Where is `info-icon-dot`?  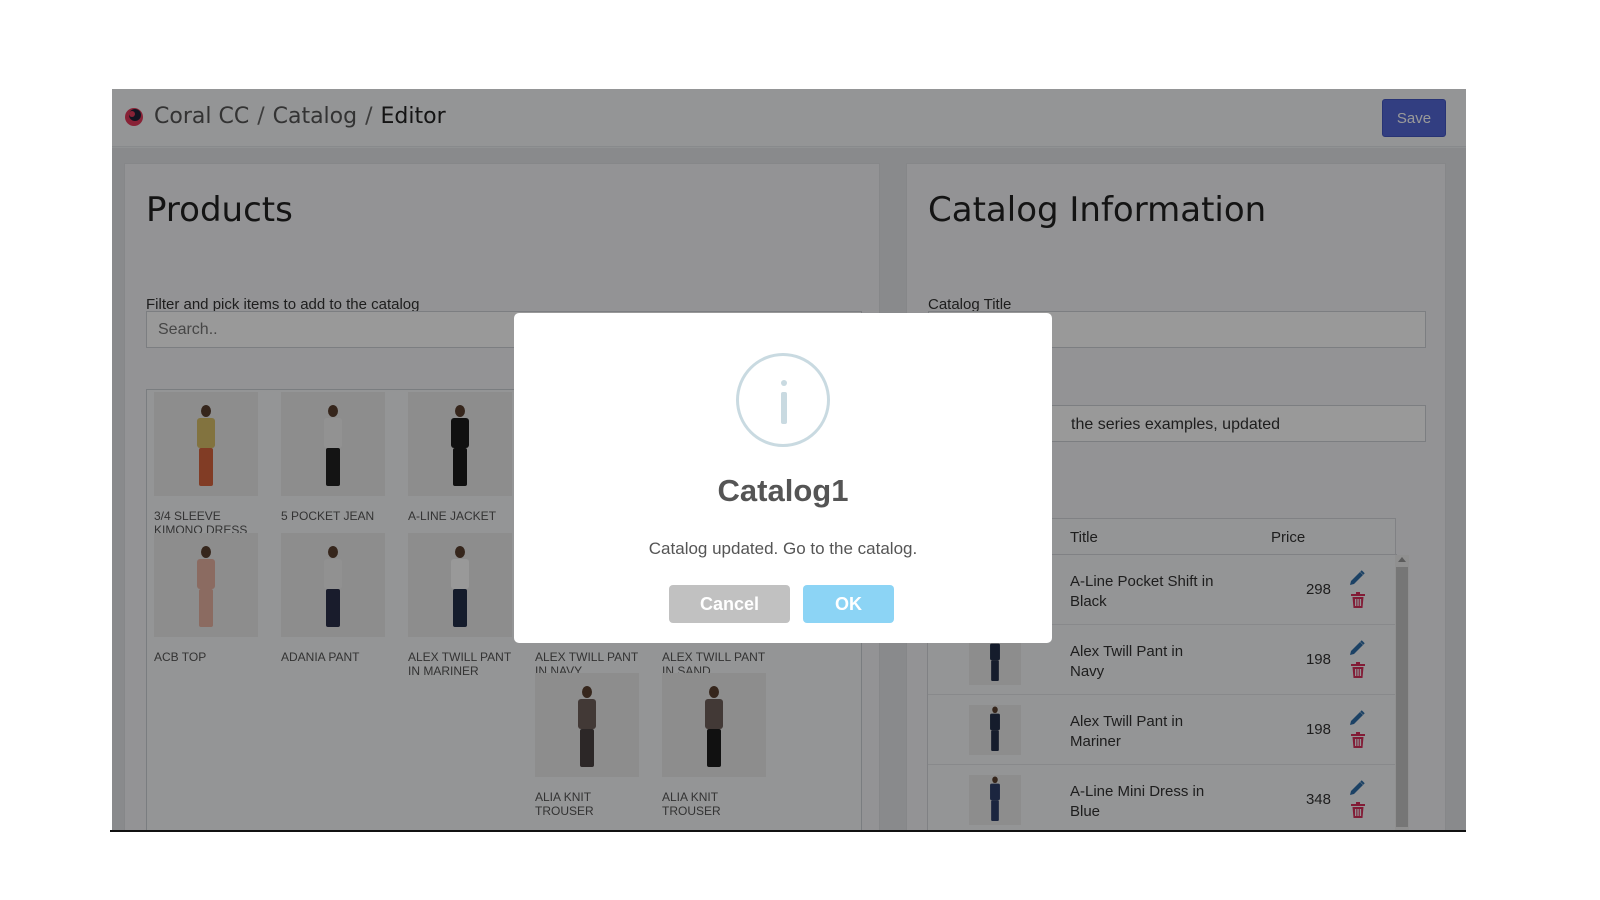 info-icon-dot is located at coordinates (784, 383).